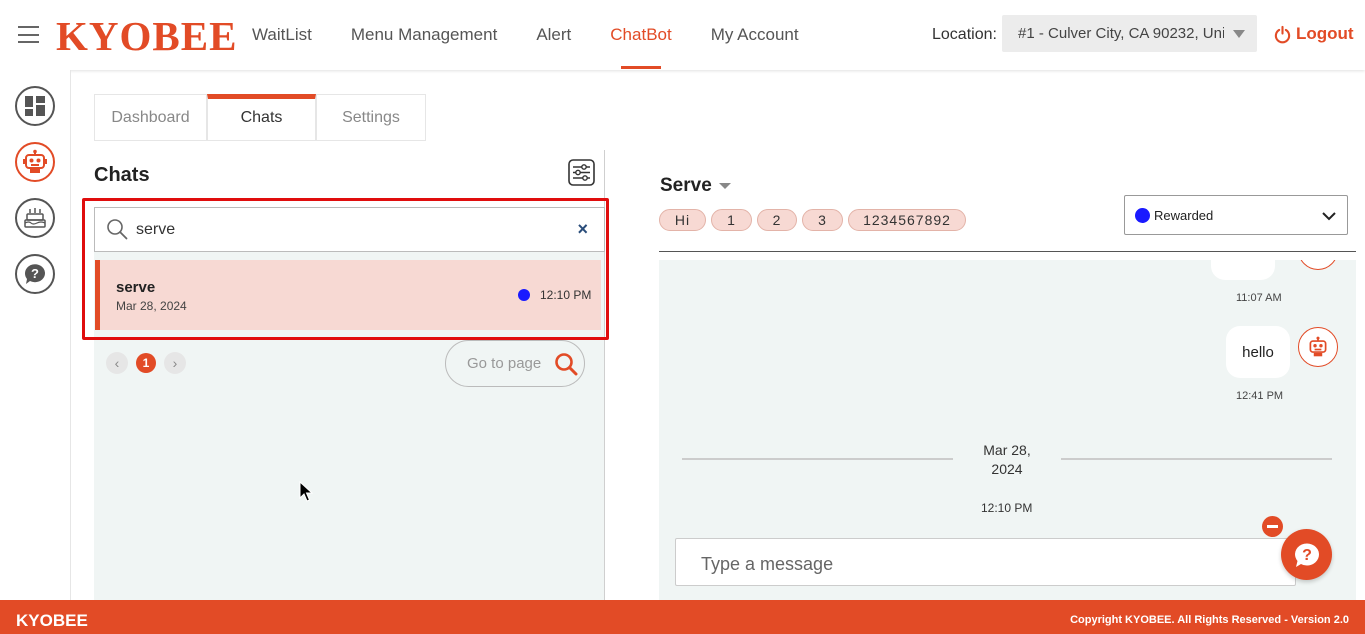 The image size is (1365, 634). What do you see at coordinates (306, 494) in the screenshot?
I see `mouse-cursor-icon` at bounding box center [306, 494].